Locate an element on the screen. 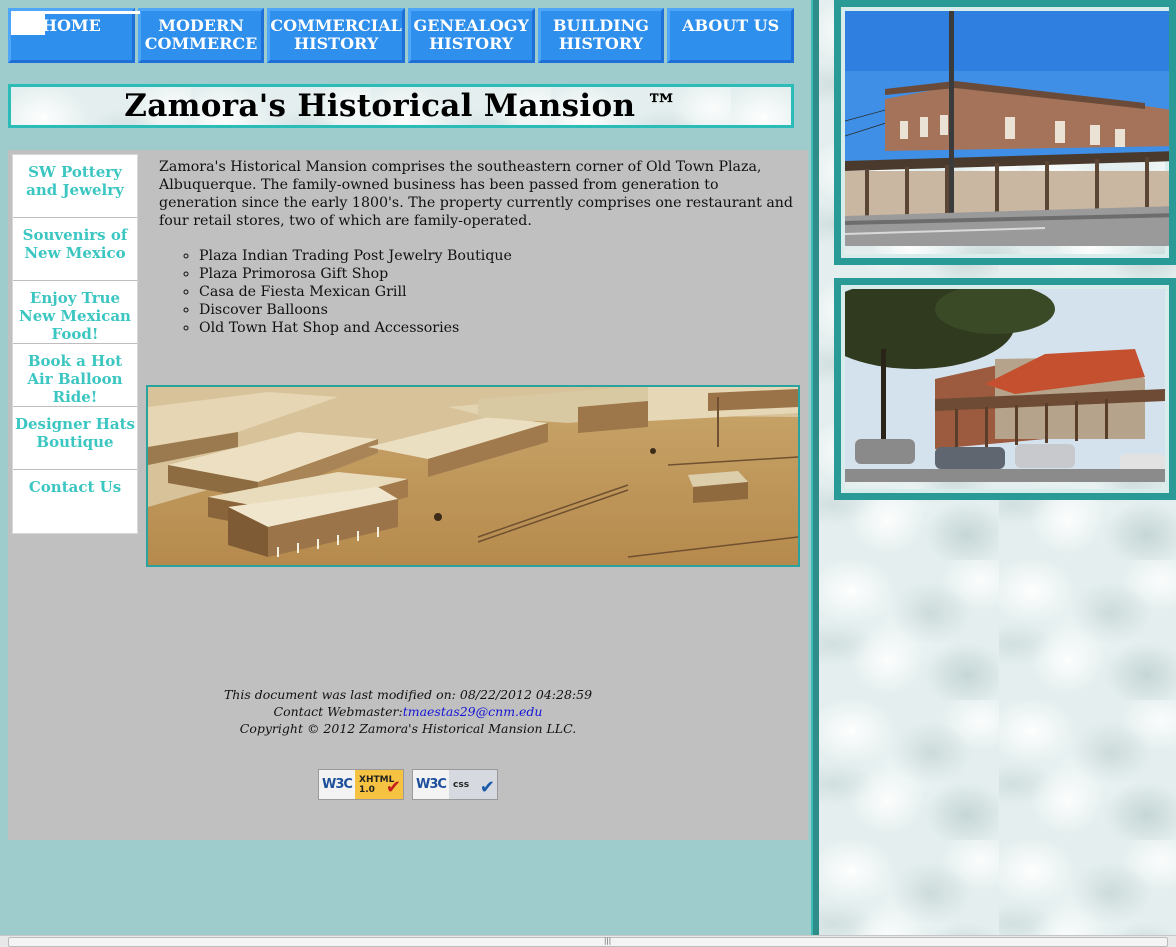 Image resolution: width=1176 pixels, height=947 pixels. nav-genealogy-history: GENEALOGY HISTORY is located at coordinates (471, 35).